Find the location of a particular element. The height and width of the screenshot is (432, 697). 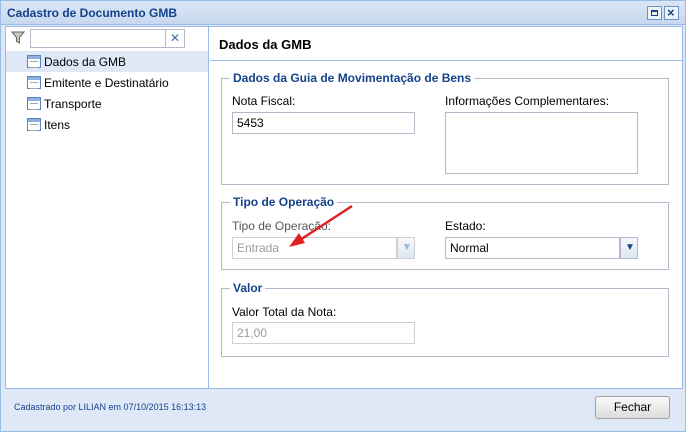

sidebar-item-emitente: Emitente e Destinatário is located at coordinates (107, 82).